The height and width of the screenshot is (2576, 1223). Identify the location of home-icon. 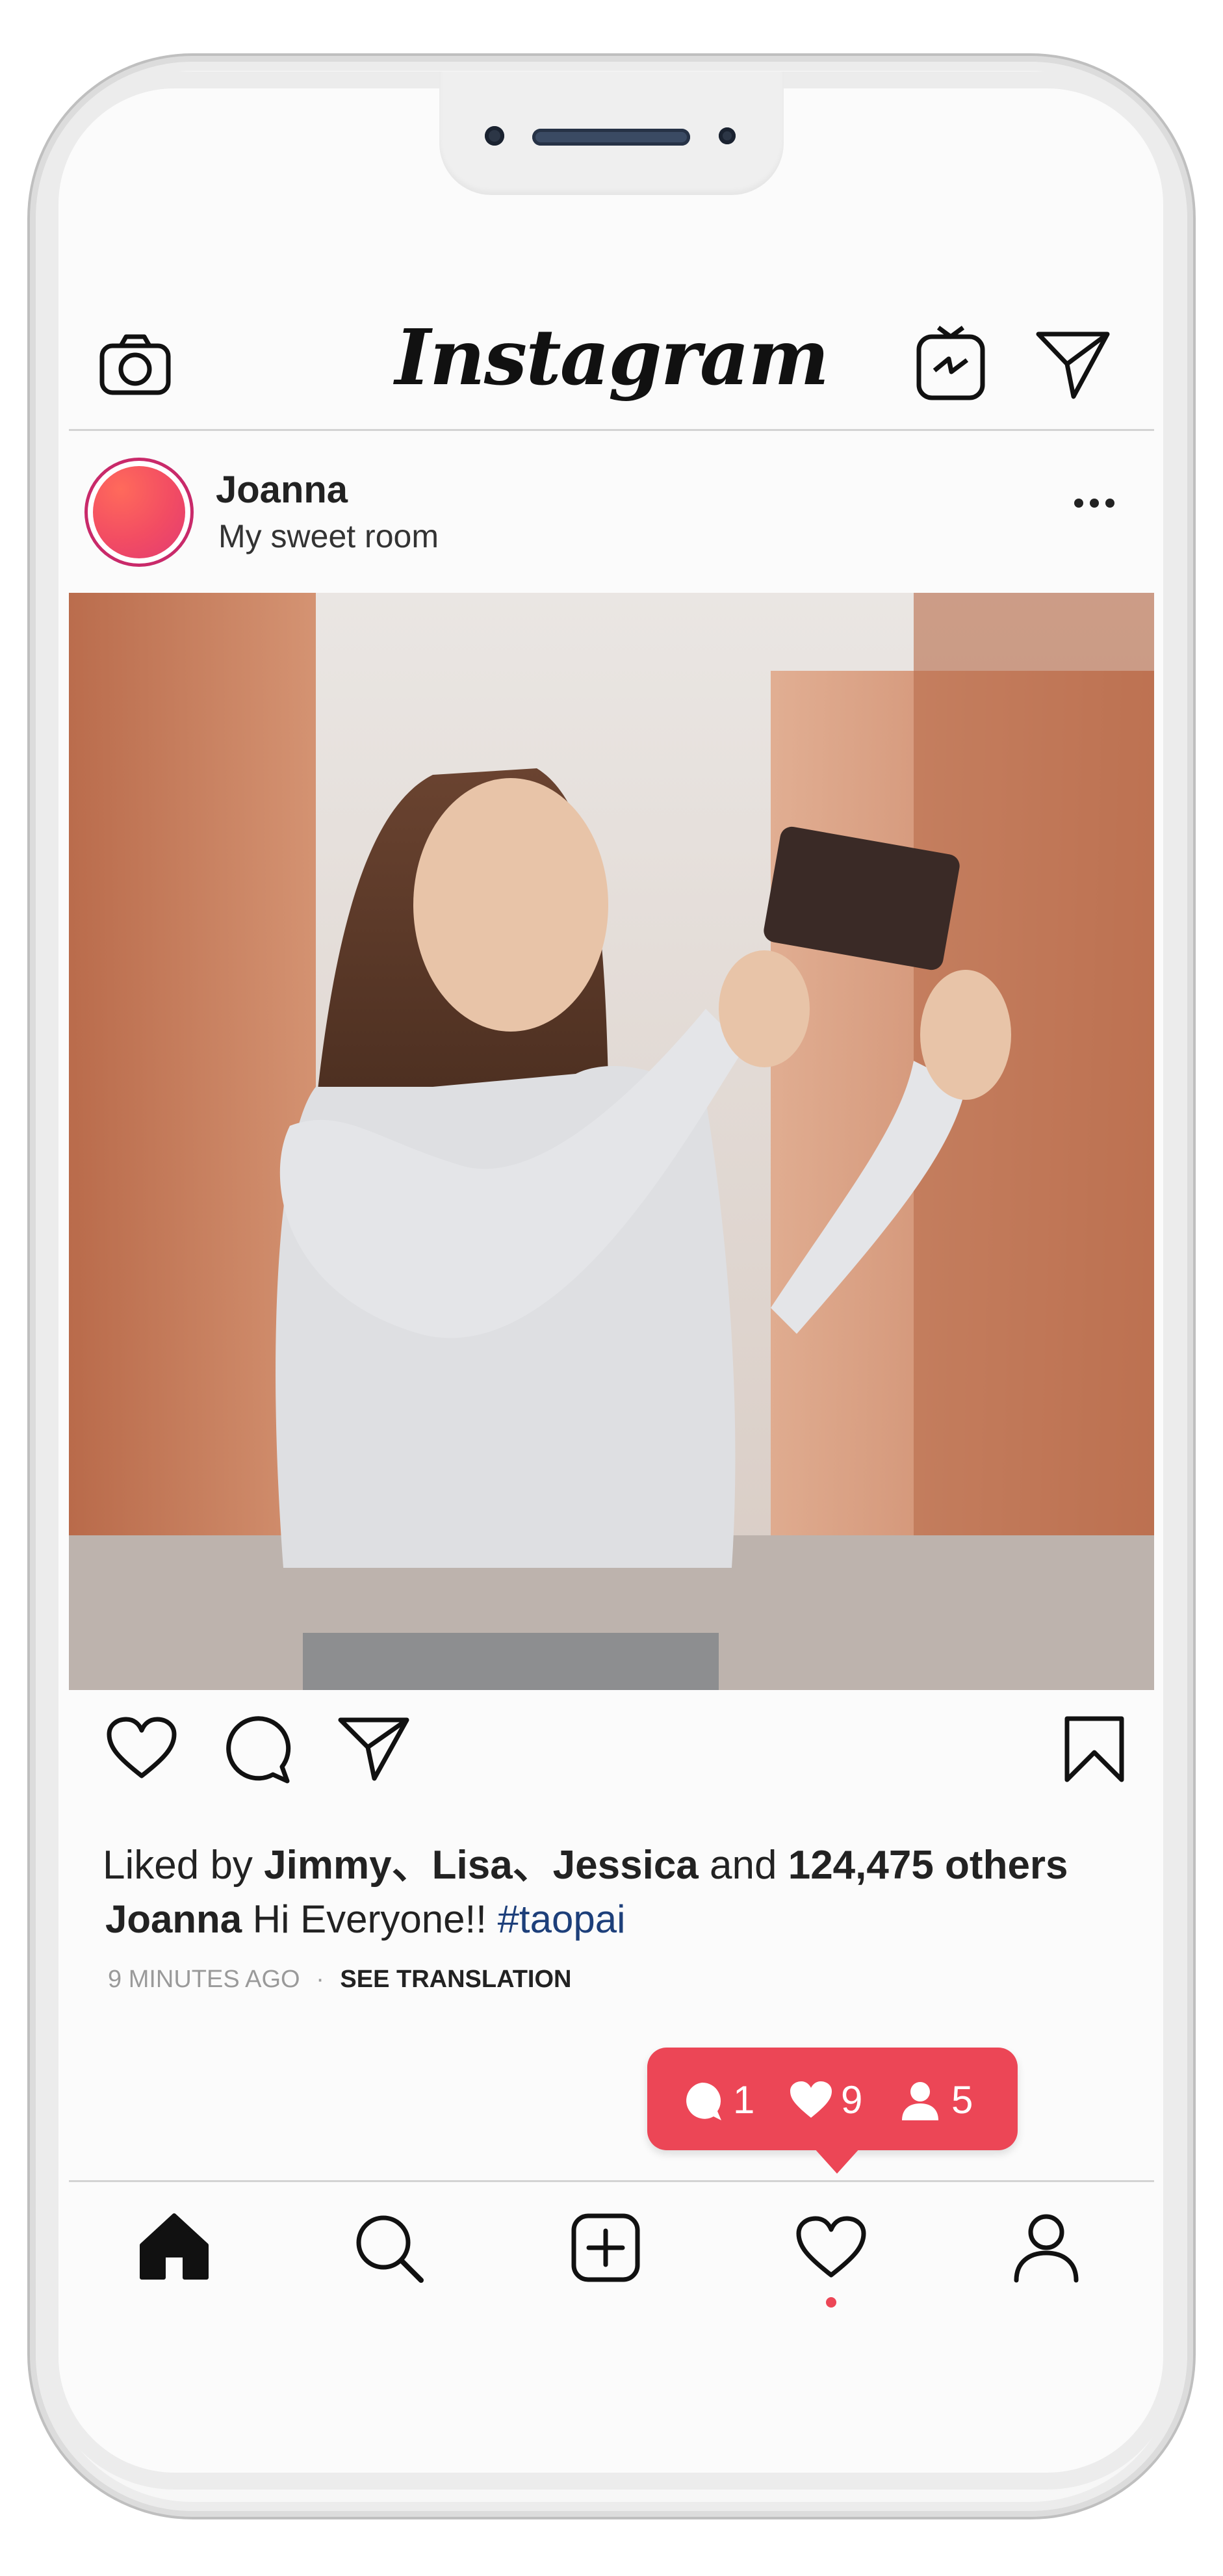
(174, 2248).